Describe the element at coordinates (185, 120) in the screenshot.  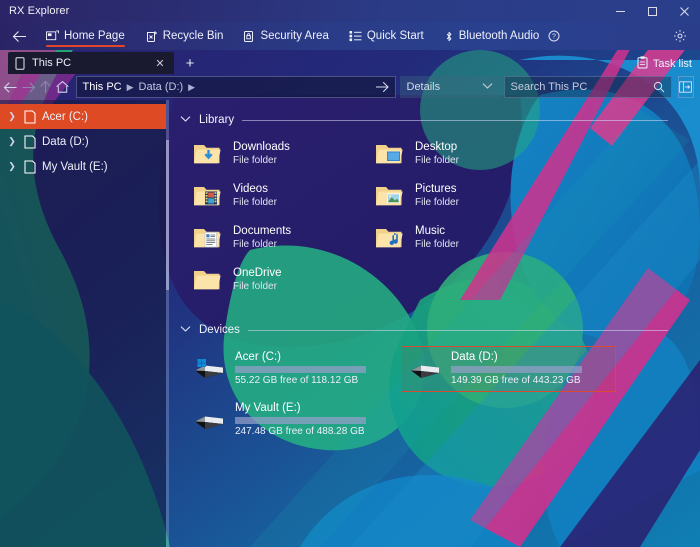
I see `chevron-down-icon-library` at that location.